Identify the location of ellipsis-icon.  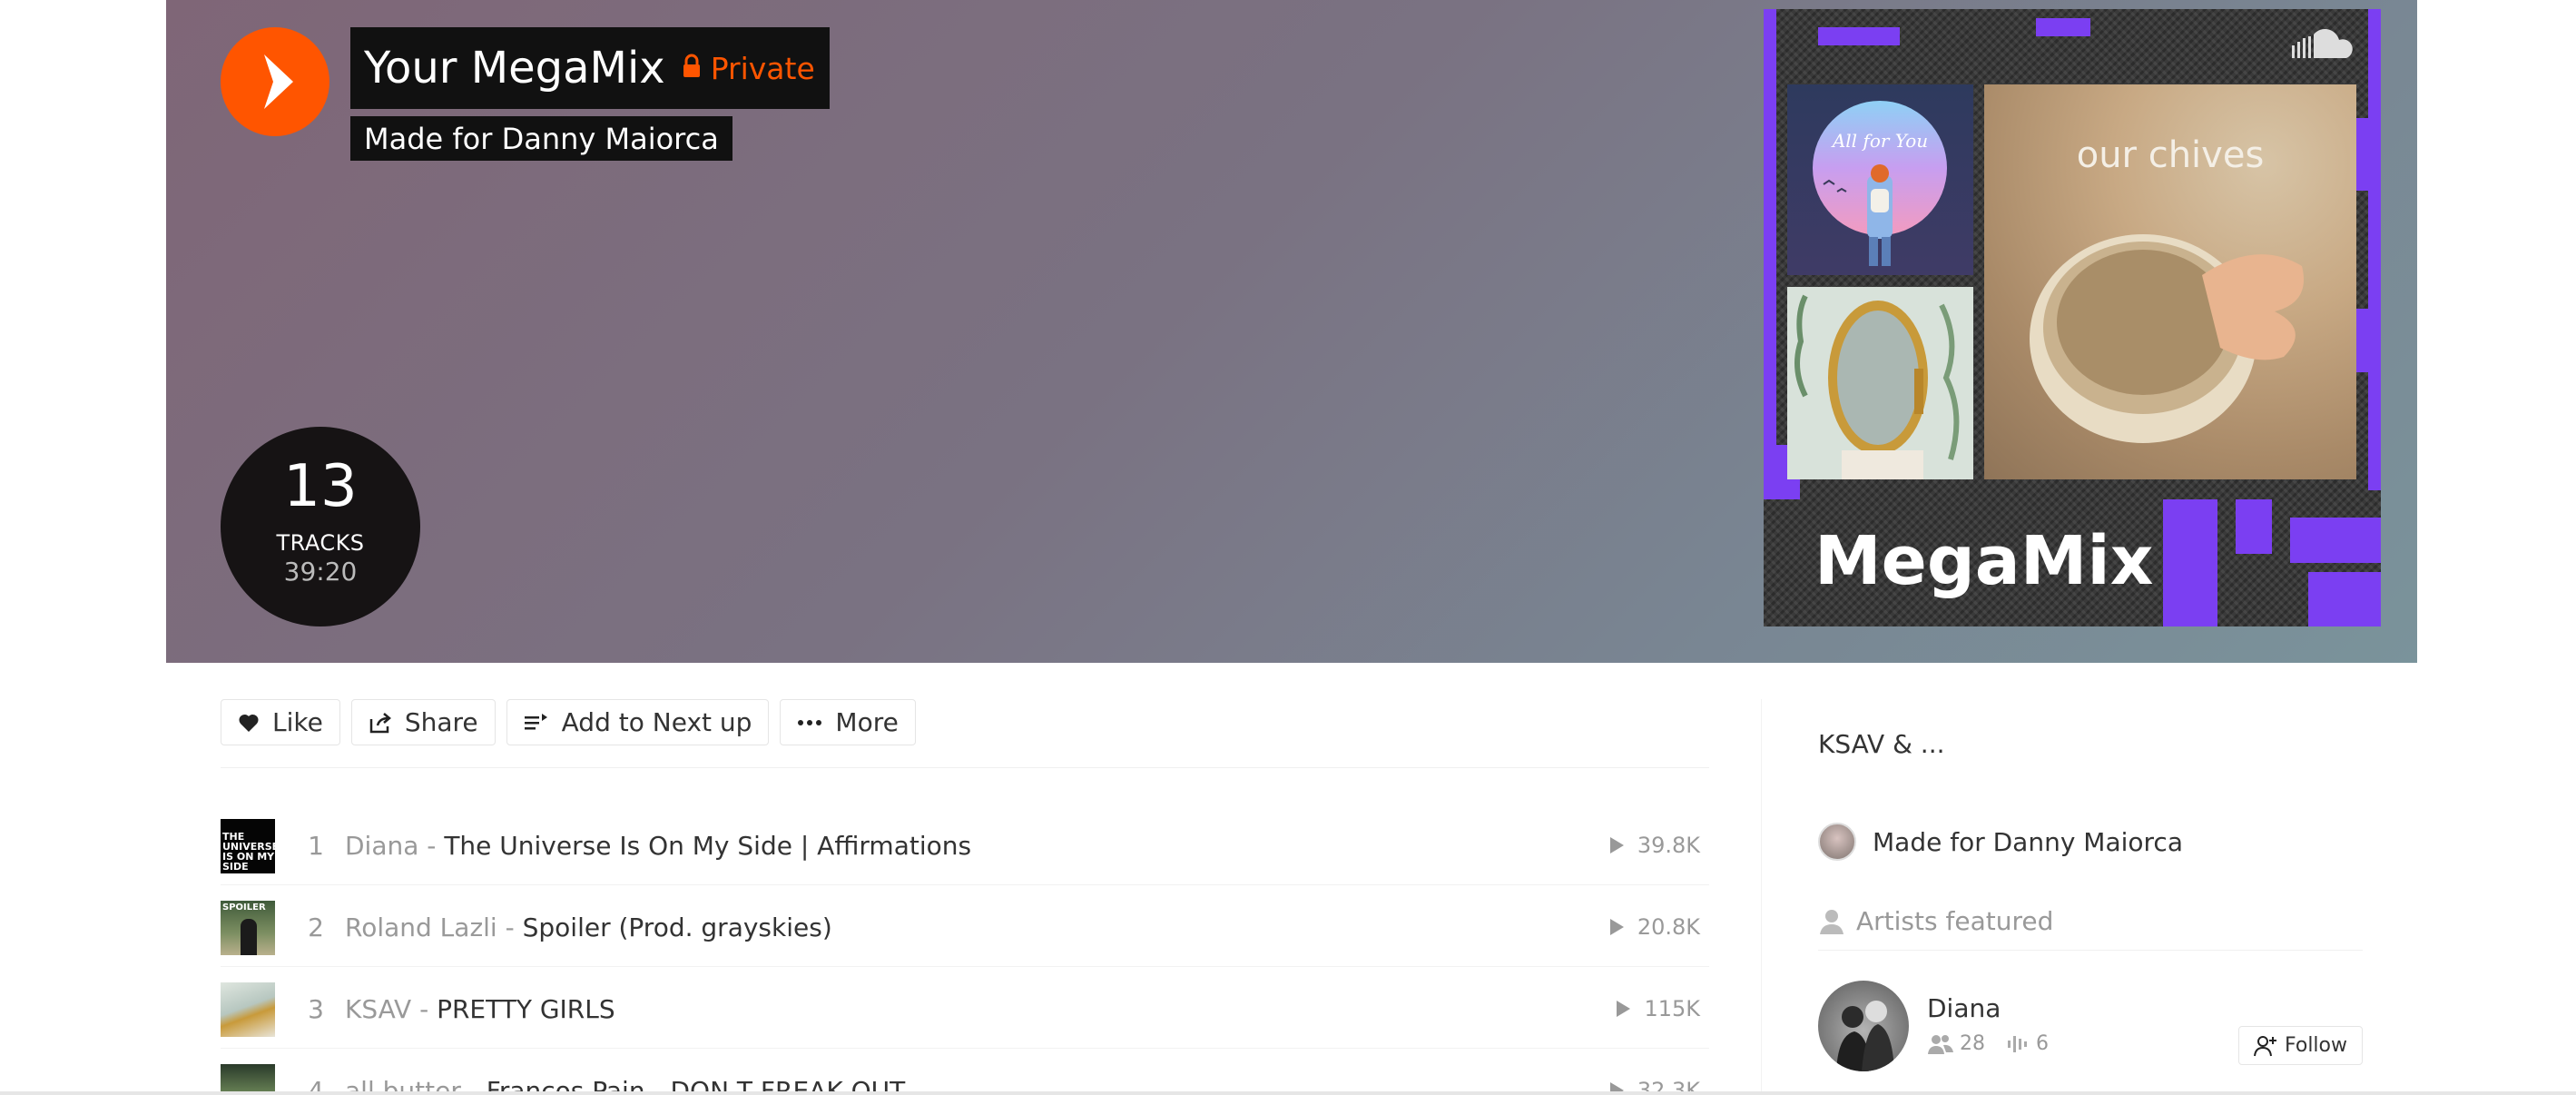
(810, 722).